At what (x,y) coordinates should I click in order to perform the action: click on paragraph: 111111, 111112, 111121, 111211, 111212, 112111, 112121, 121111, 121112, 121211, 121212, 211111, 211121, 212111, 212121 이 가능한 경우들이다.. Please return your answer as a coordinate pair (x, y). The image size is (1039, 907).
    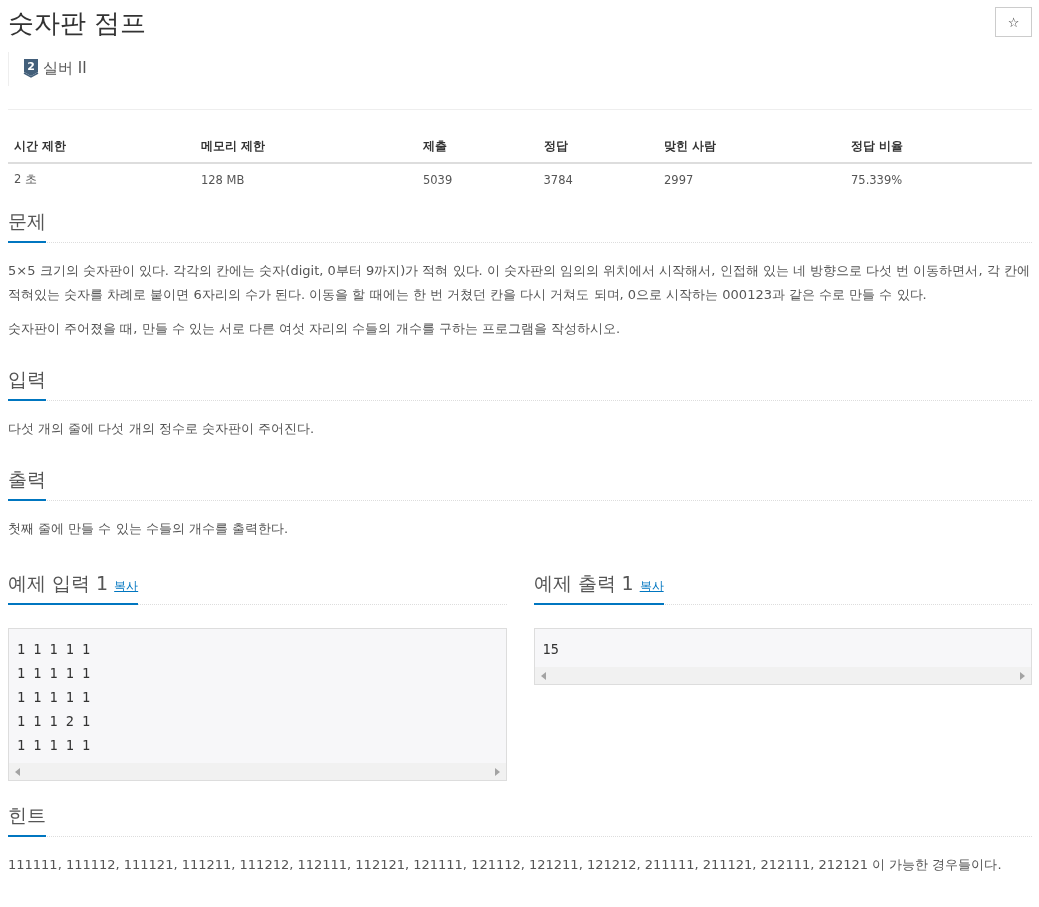
    Looking at the image, I should click on (505, 865).